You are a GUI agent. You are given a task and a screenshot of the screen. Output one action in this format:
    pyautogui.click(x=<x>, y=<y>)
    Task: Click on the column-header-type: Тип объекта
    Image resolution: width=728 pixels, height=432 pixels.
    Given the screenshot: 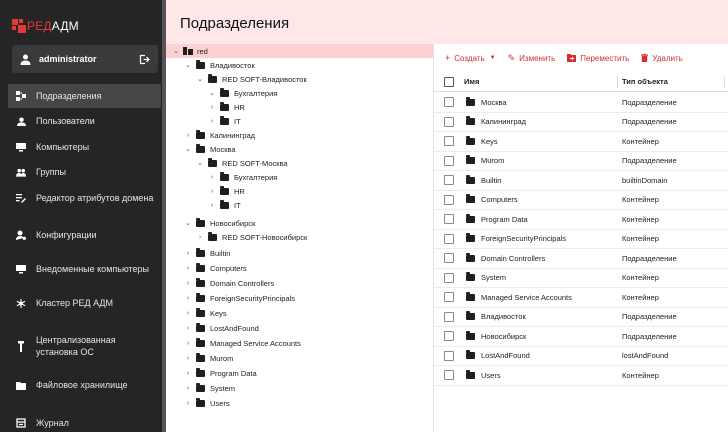 What is the action you would take?
    pyautogui.click(x=645, y=81)
    